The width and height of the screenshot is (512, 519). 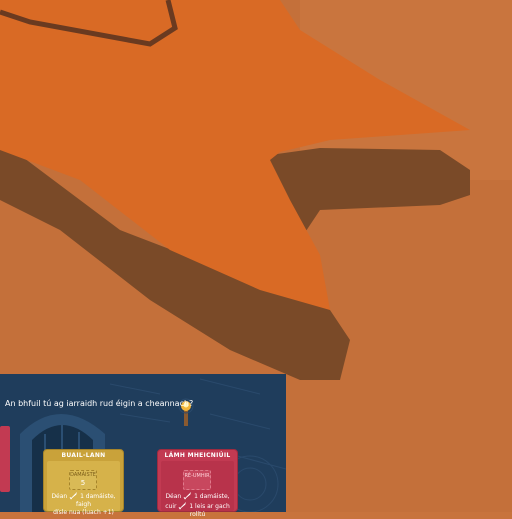 What do you see at coordinates (83, 475) in the screenshot?
I see `slot-label: DAMÁISTE` at bounding box center [83, 475].